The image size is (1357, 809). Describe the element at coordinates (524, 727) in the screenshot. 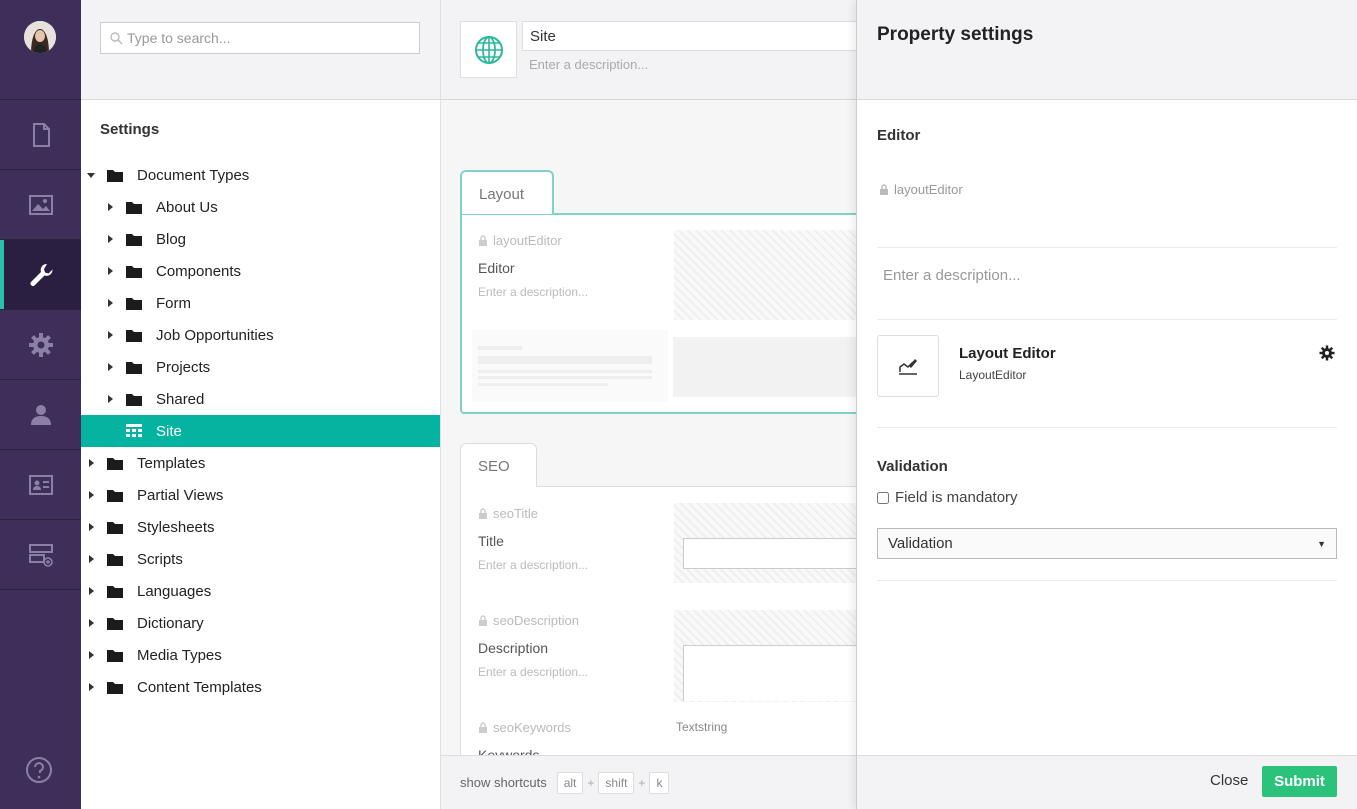

I see `property-alias: seoKeywords` at that location.